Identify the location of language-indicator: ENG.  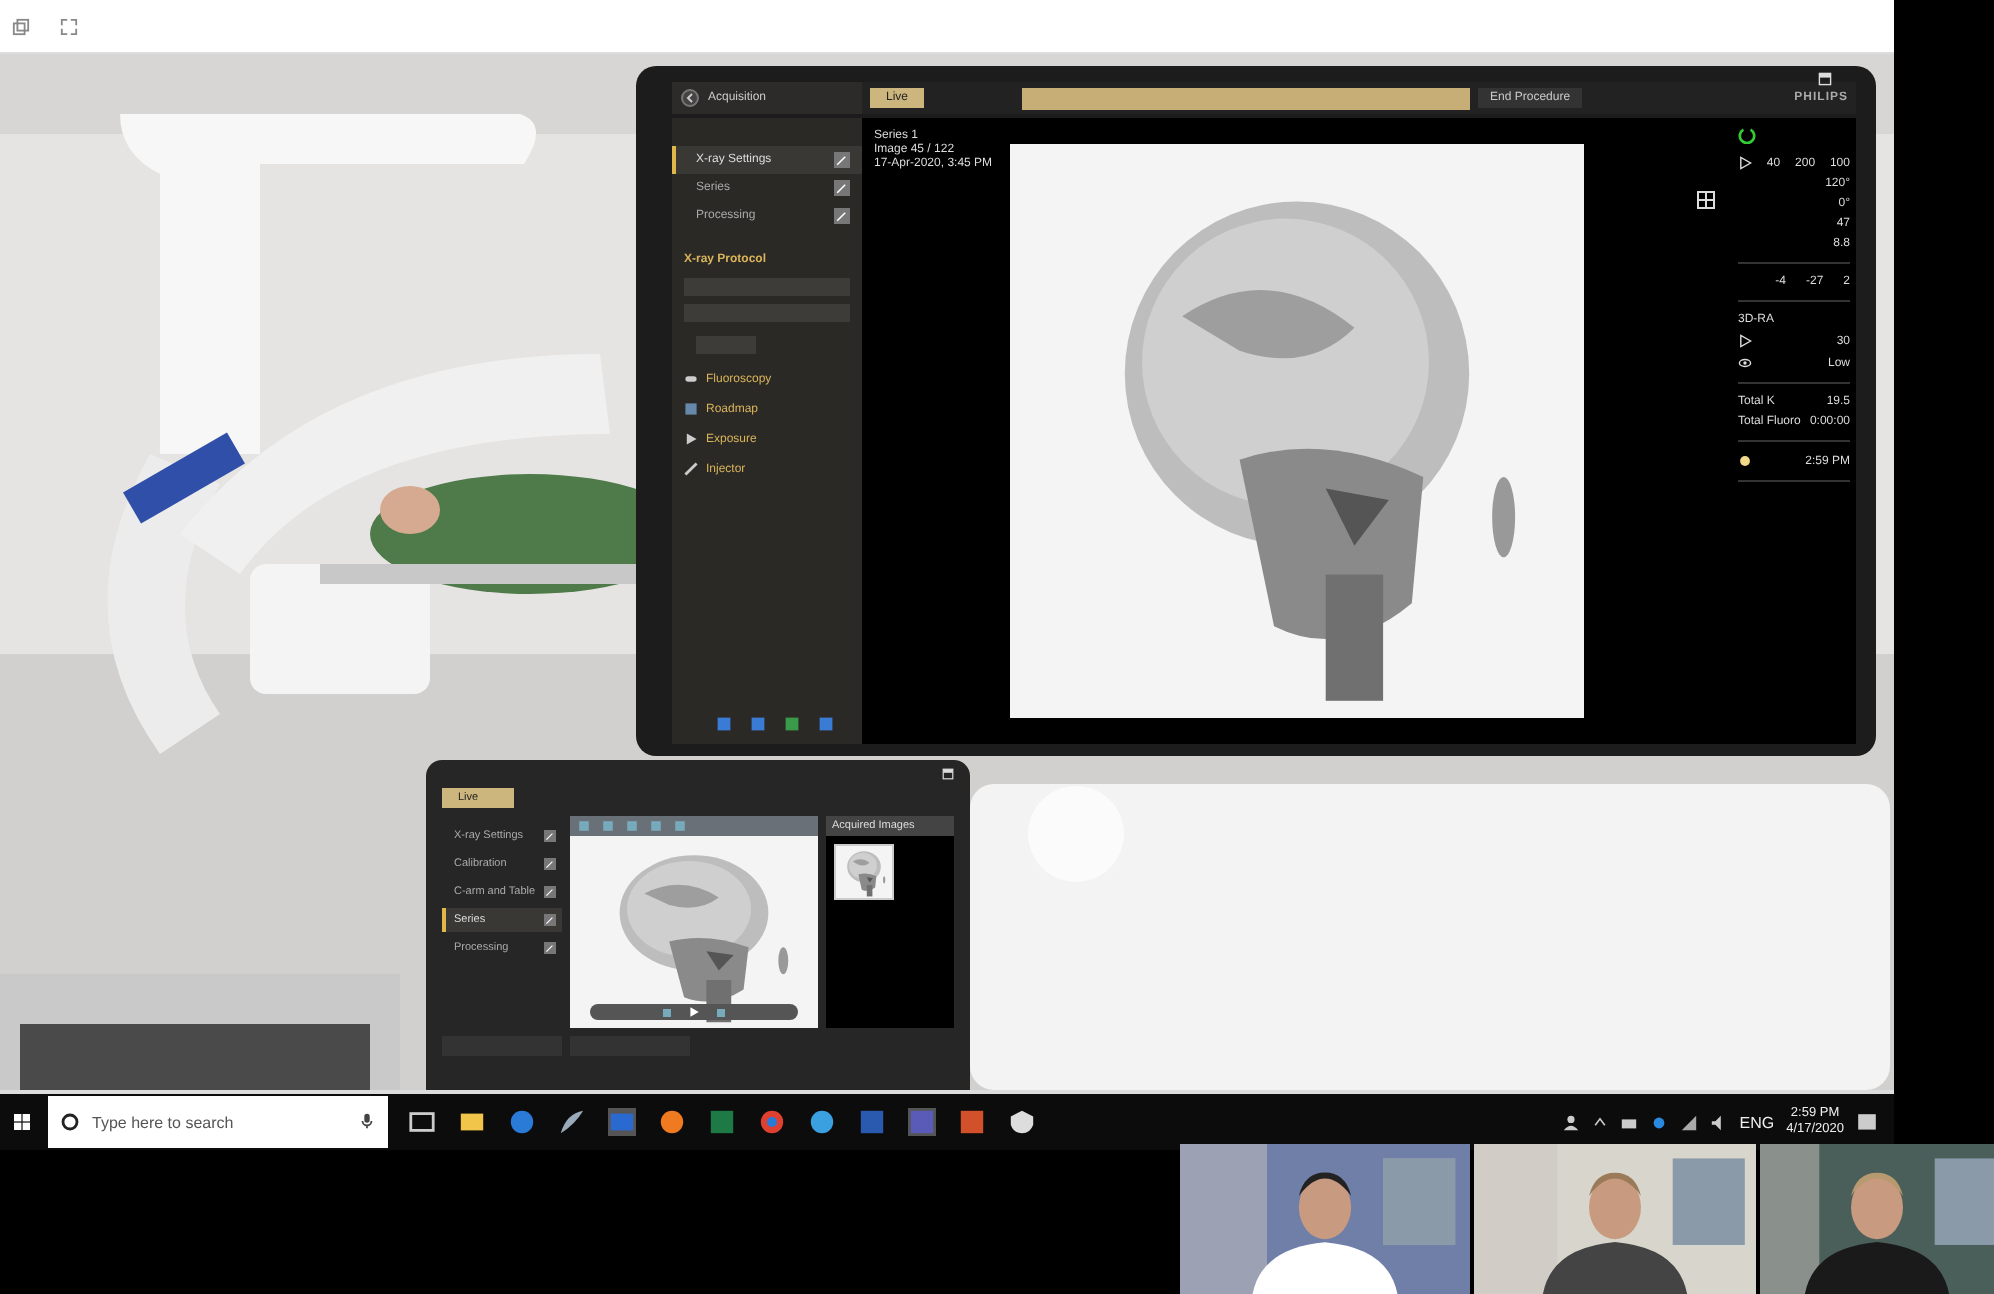
(1757, 1122).